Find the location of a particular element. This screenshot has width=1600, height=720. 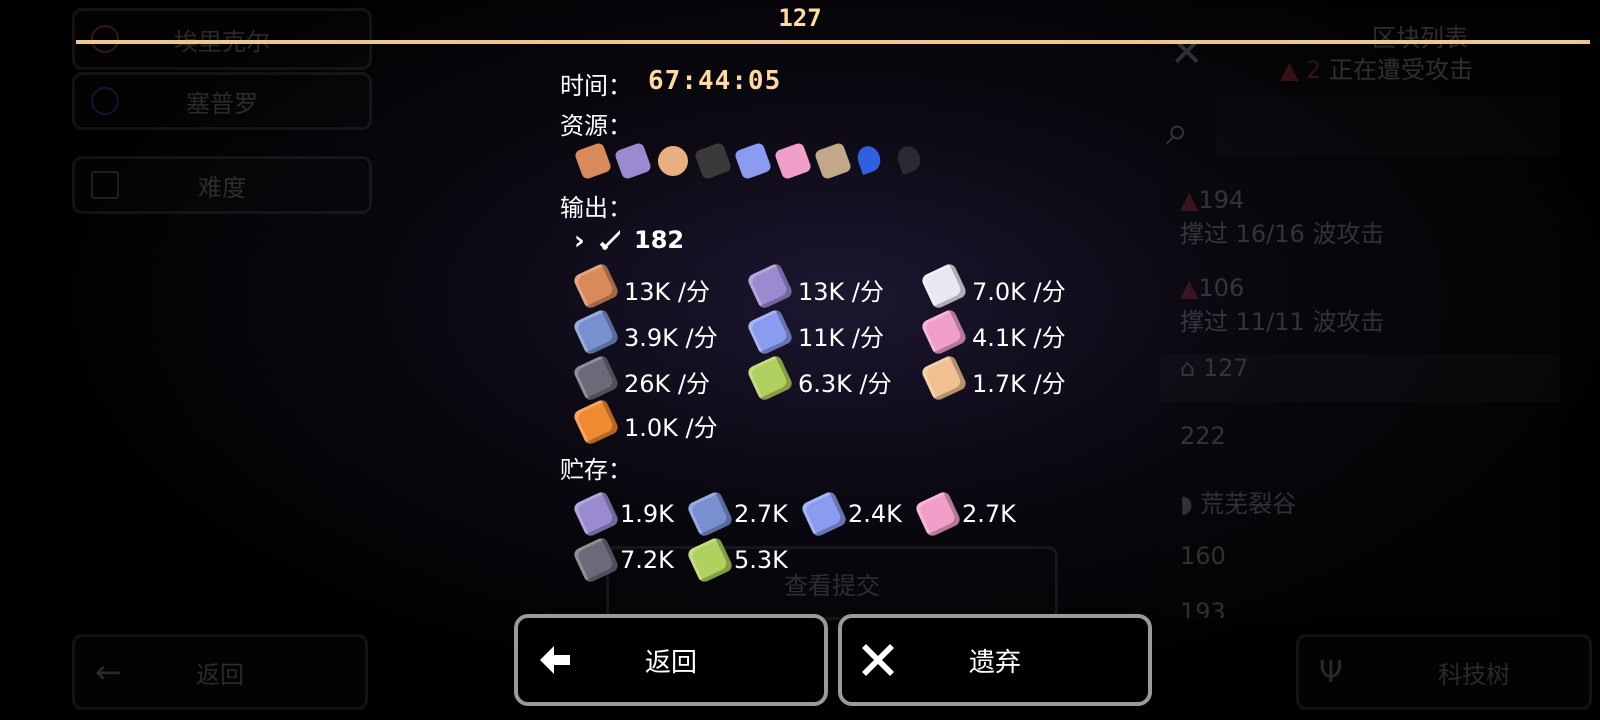

under-attack-text: 正在遭受攻击 is located at coordinates (1401, 70).